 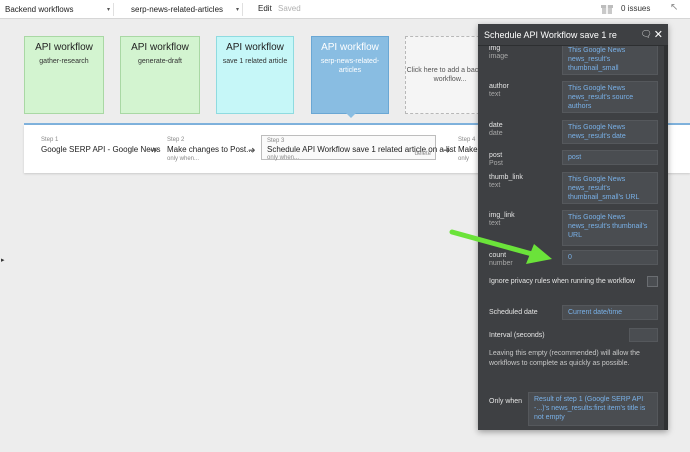 What do you see at coordinates (176, 140) in the screenshot?
I see `step-number: Step 2` at bounding box center [176, 140].